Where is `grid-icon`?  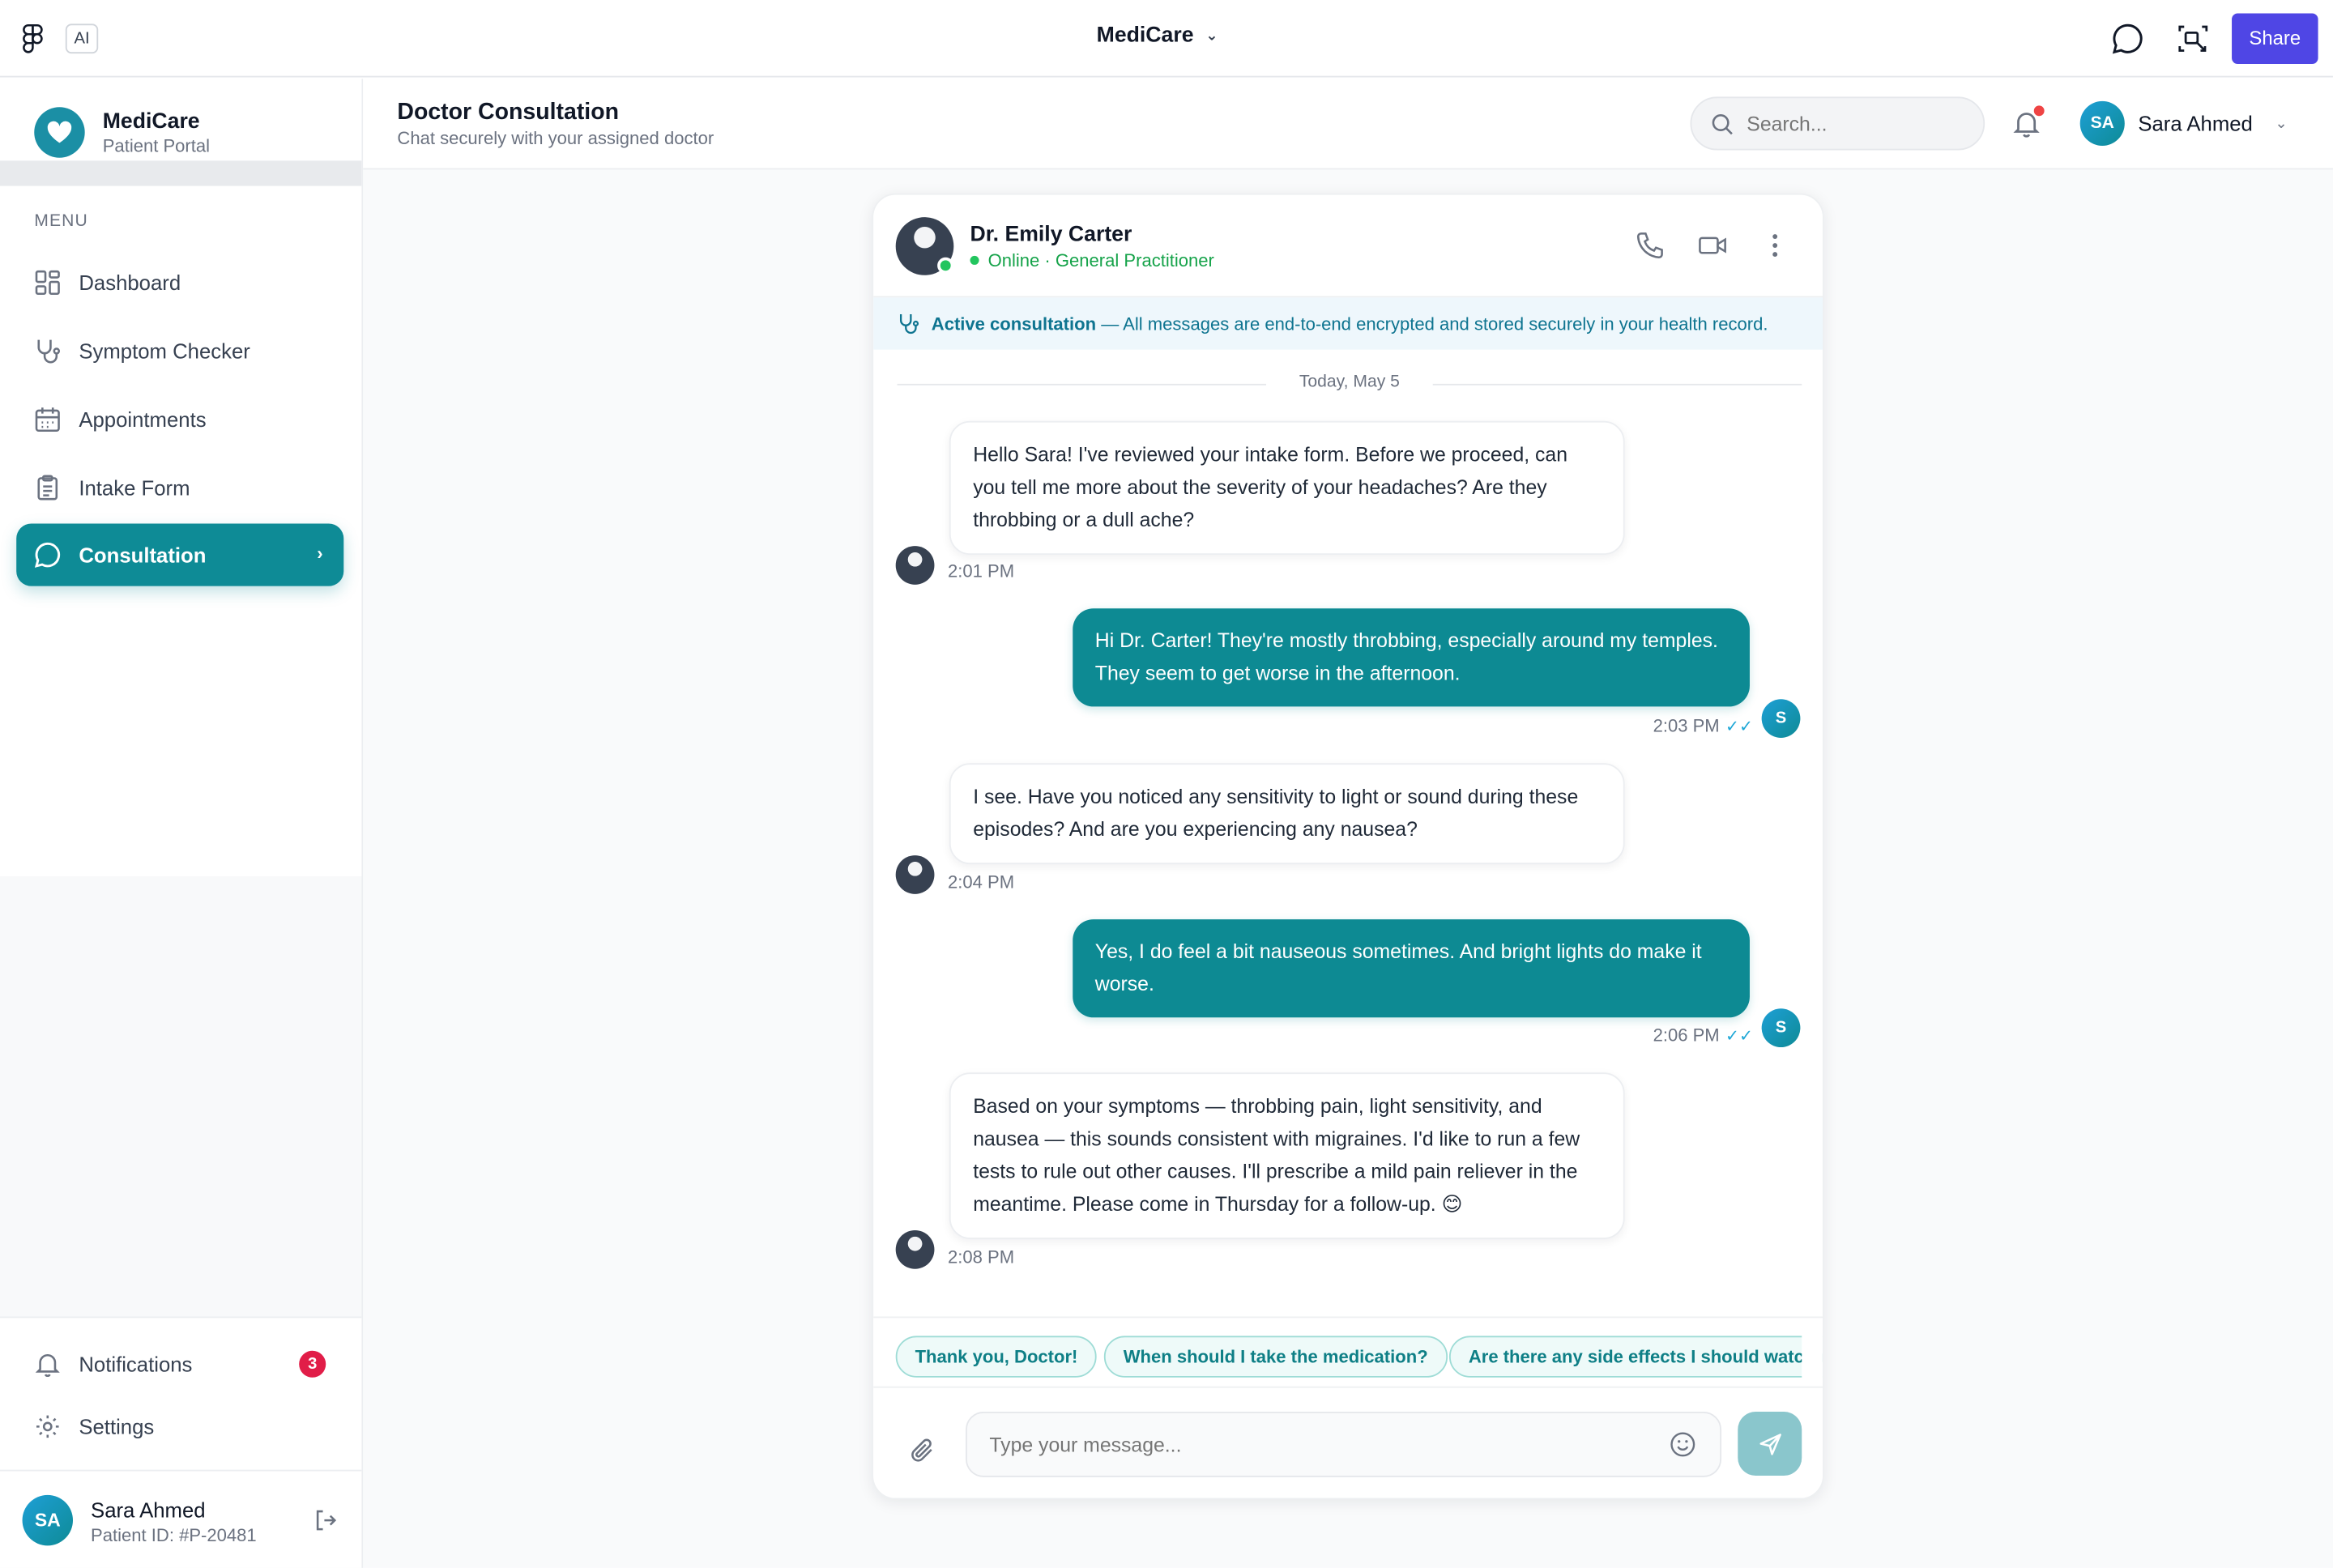 grid-icon is located at coordinates (47, 282).